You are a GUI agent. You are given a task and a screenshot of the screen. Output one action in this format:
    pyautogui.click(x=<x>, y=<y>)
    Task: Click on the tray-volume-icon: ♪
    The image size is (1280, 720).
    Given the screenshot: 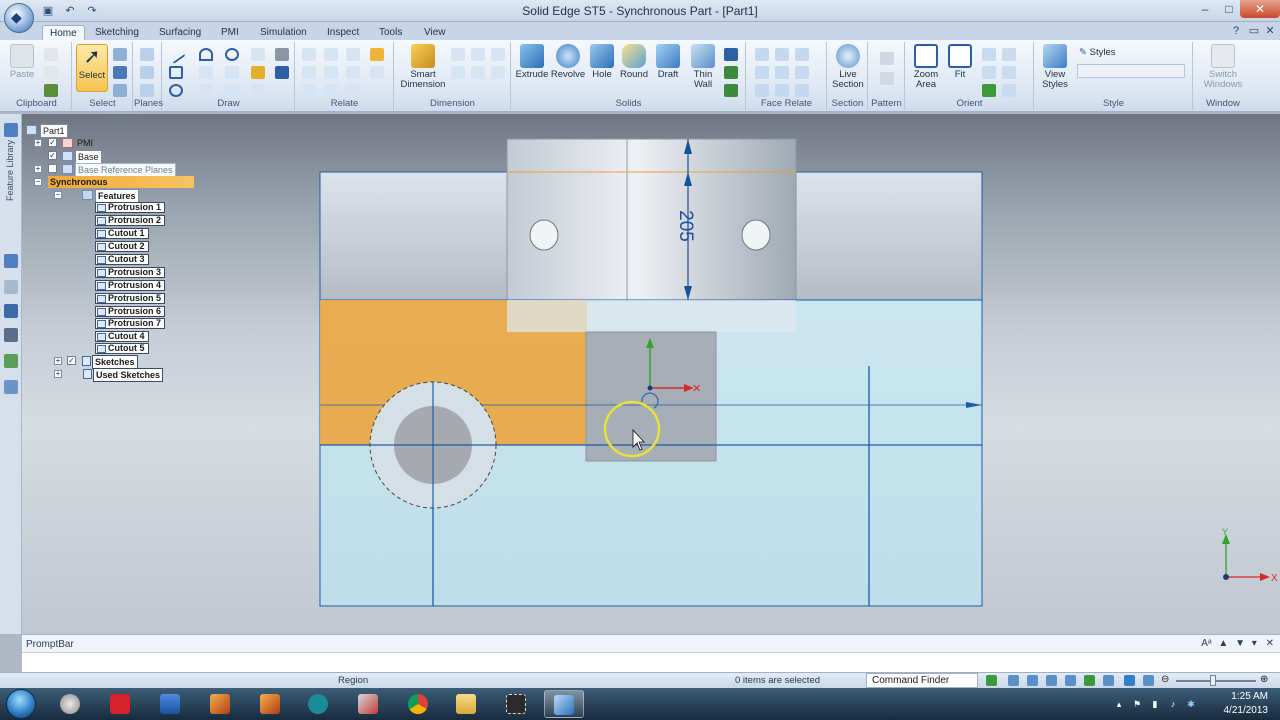 What is the action you would take?
    pyautogui.click(x=1173, y=704)
    